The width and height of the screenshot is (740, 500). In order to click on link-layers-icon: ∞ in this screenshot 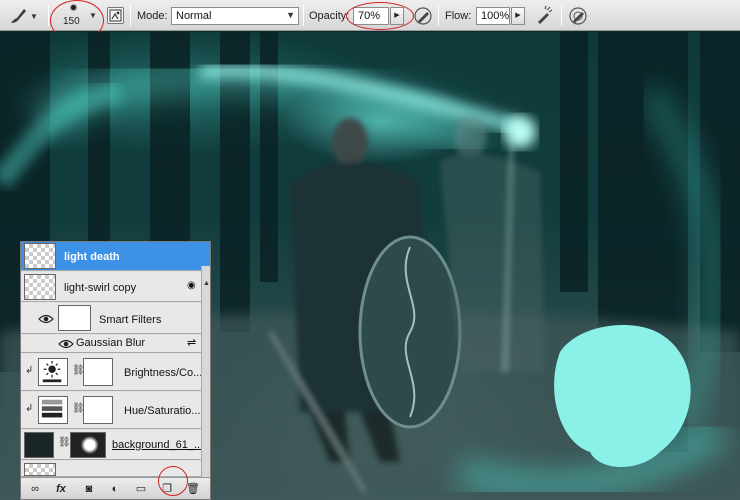, I will do `click(35, 489)`.